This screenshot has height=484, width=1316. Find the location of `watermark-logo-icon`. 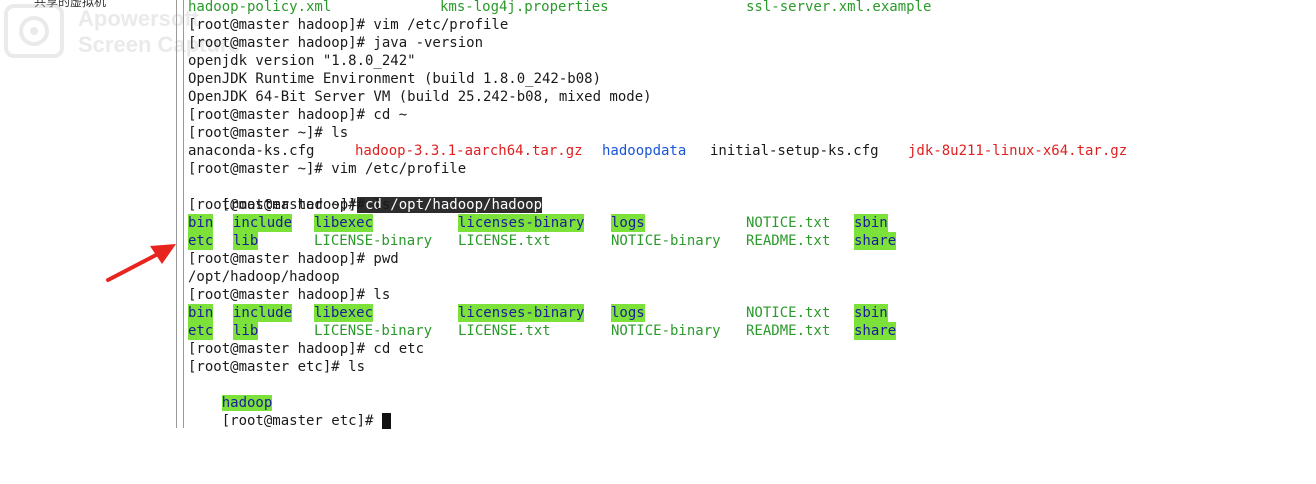

watermark-logo-icon is located at coordinates (34, 31).